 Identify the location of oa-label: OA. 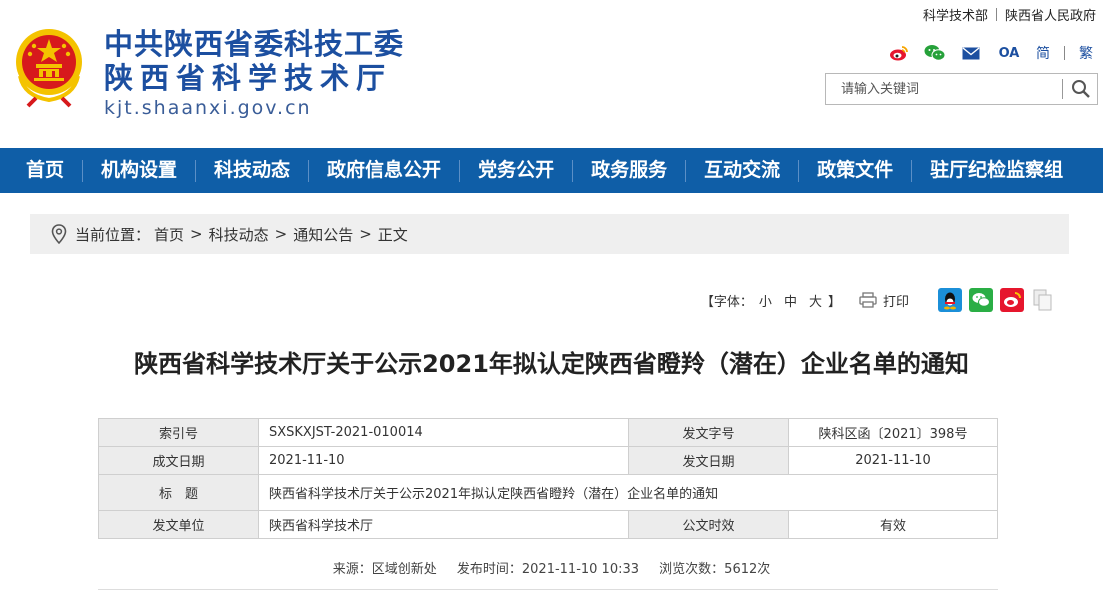
(1009, 53).